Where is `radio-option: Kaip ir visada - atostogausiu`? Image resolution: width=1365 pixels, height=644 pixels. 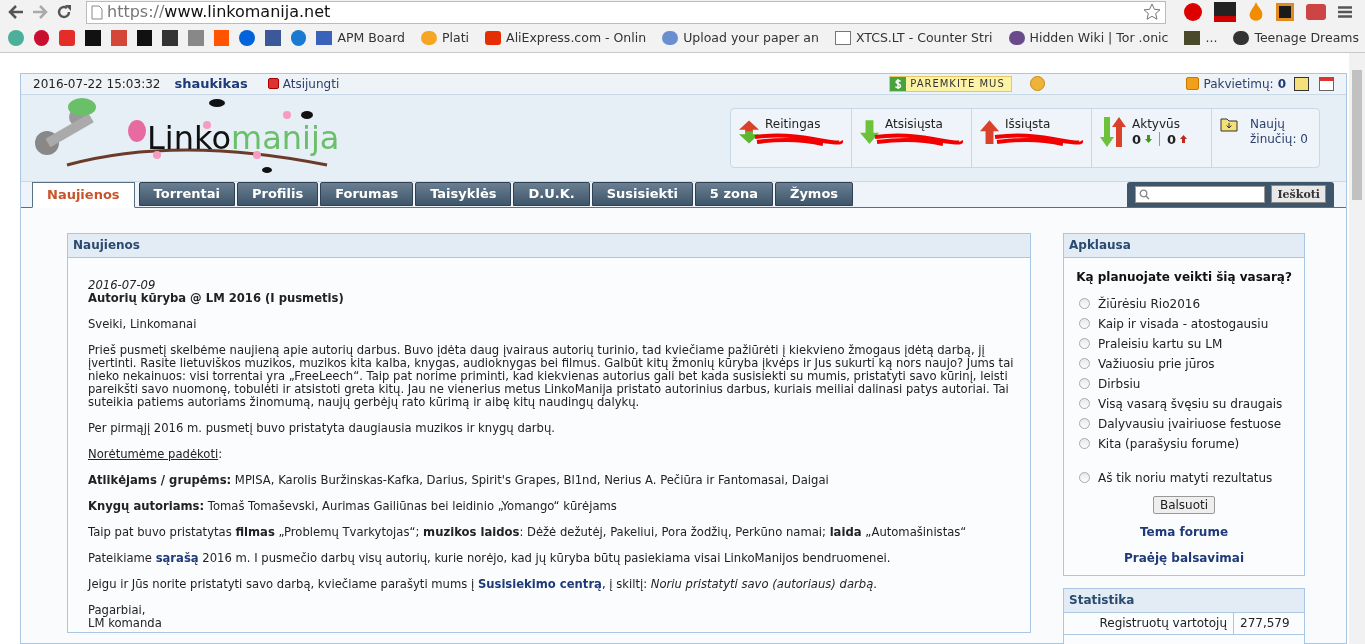
radio-option: Kaip ir visada - atostogausiu is located at coordinates (1191, 323).